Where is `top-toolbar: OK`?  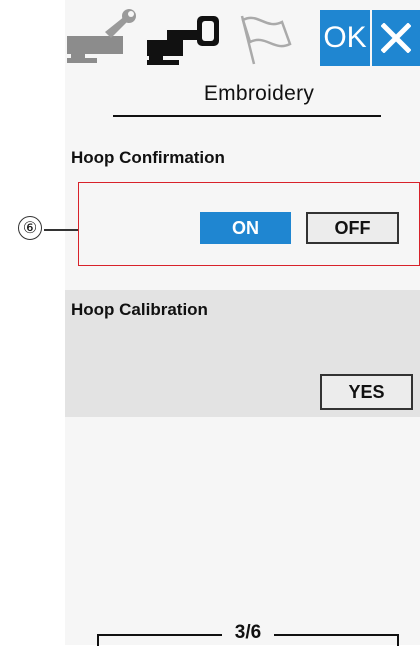
top-toolbar: OK is located at coordinates (242, 39).